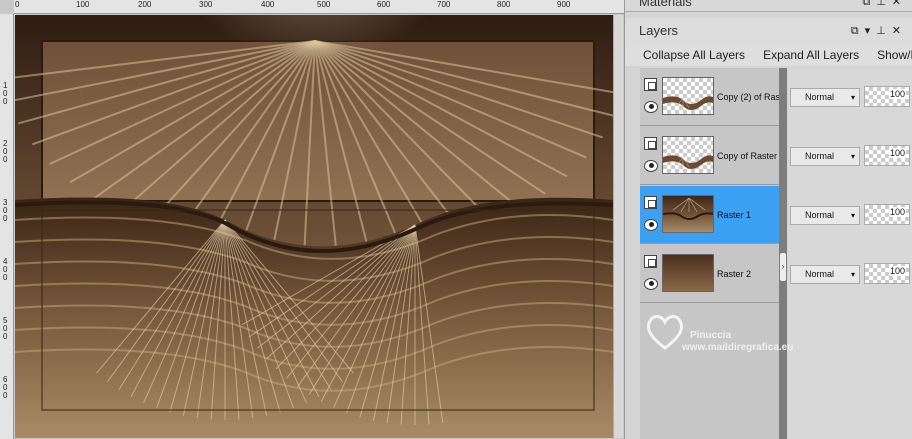 The width and height of the screenshot is (912, 439). What do you see at coordinates (384, 4) in the screenshot?
I see `ruler-tick: 600` at bounding box center [384, 4].